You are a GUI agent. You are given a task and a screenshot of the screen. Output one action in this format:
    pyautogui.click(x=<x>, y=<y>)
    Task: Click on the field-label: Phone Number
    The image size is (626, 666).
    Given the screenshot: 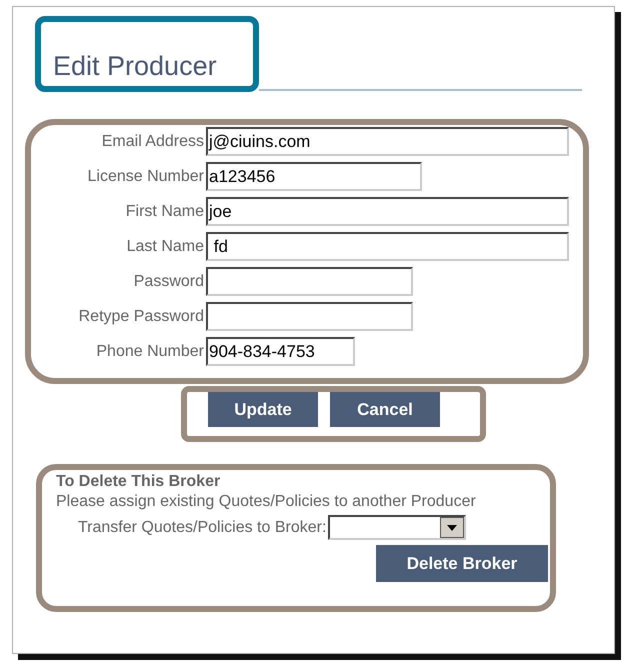 What is the action you would take?
    pyautogui.click(x=149, y=352)
    